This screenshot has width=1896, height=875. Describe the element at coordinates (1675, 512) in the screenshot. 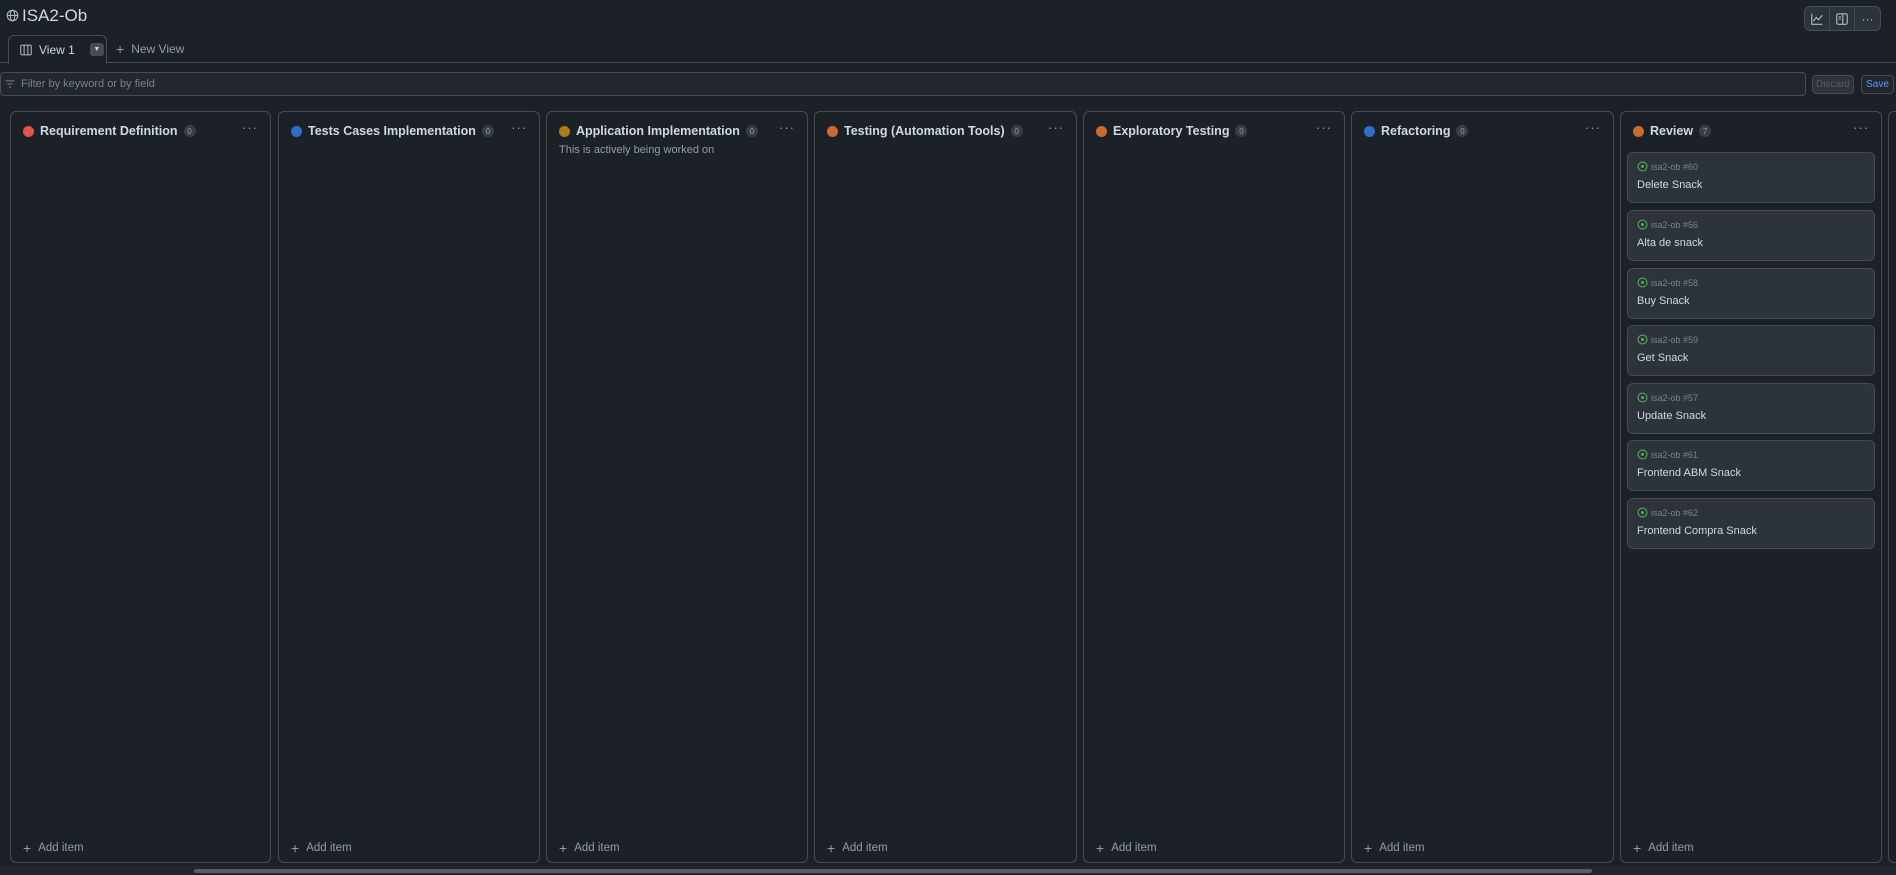

I see `card-ref-text: isa2-ob #62` at that location.